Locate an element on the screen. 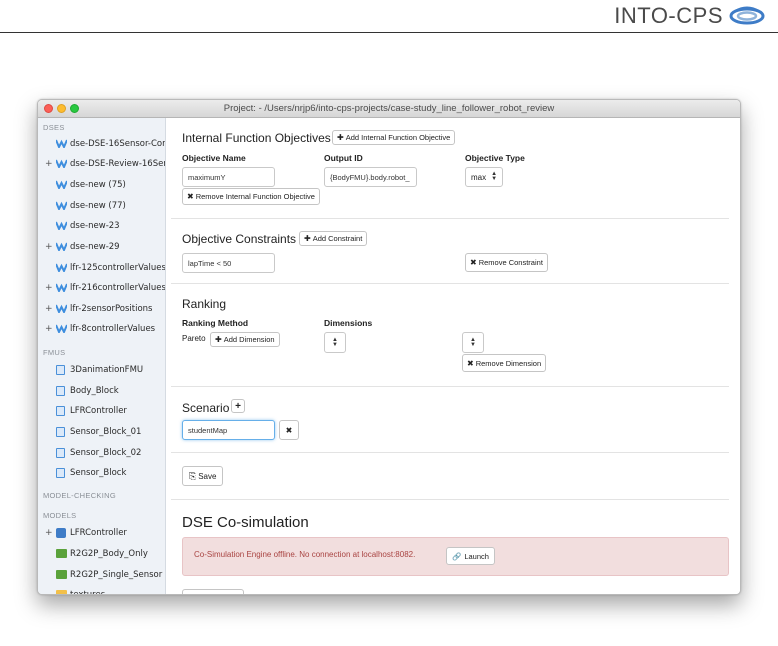 This screenshot has height=646, width=778. sidebar-item-dse: dse-new (77) is located at coordinates (101, 208).